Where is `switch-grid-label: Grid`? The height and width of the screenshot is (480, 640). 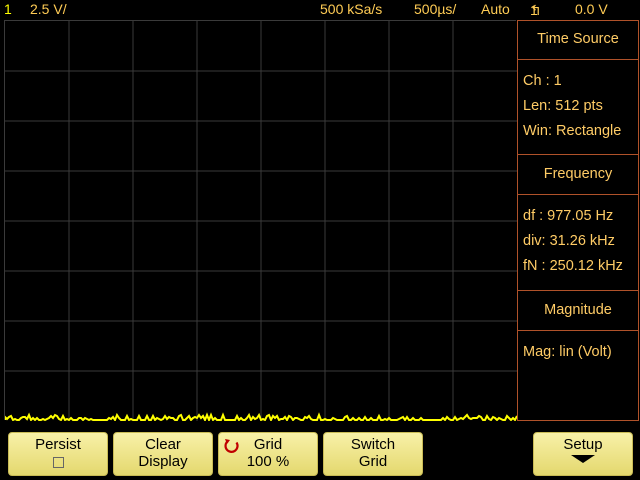
switch-grid-label: Grid is located at coordinates (373, 461).